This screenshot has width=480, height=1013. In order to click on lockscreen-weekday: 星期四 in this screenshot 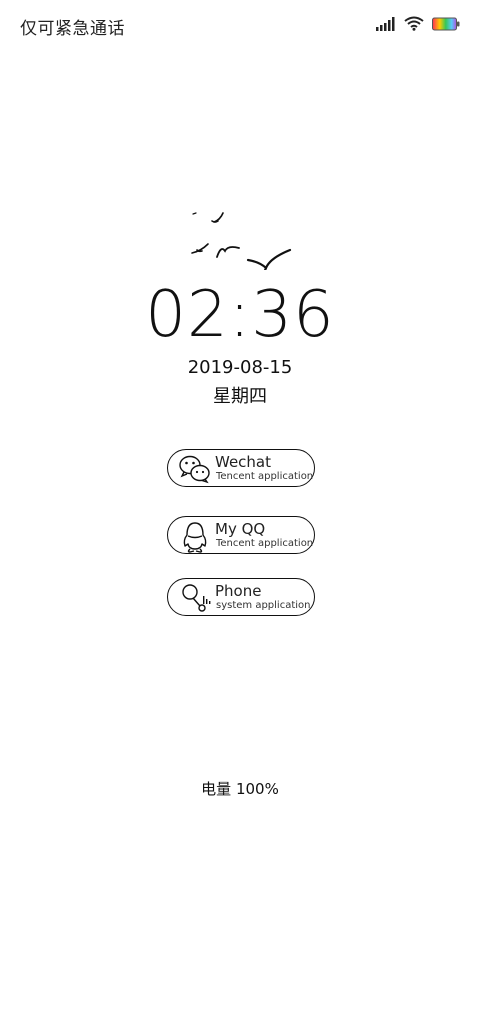, I will do `click(240, 396)`.